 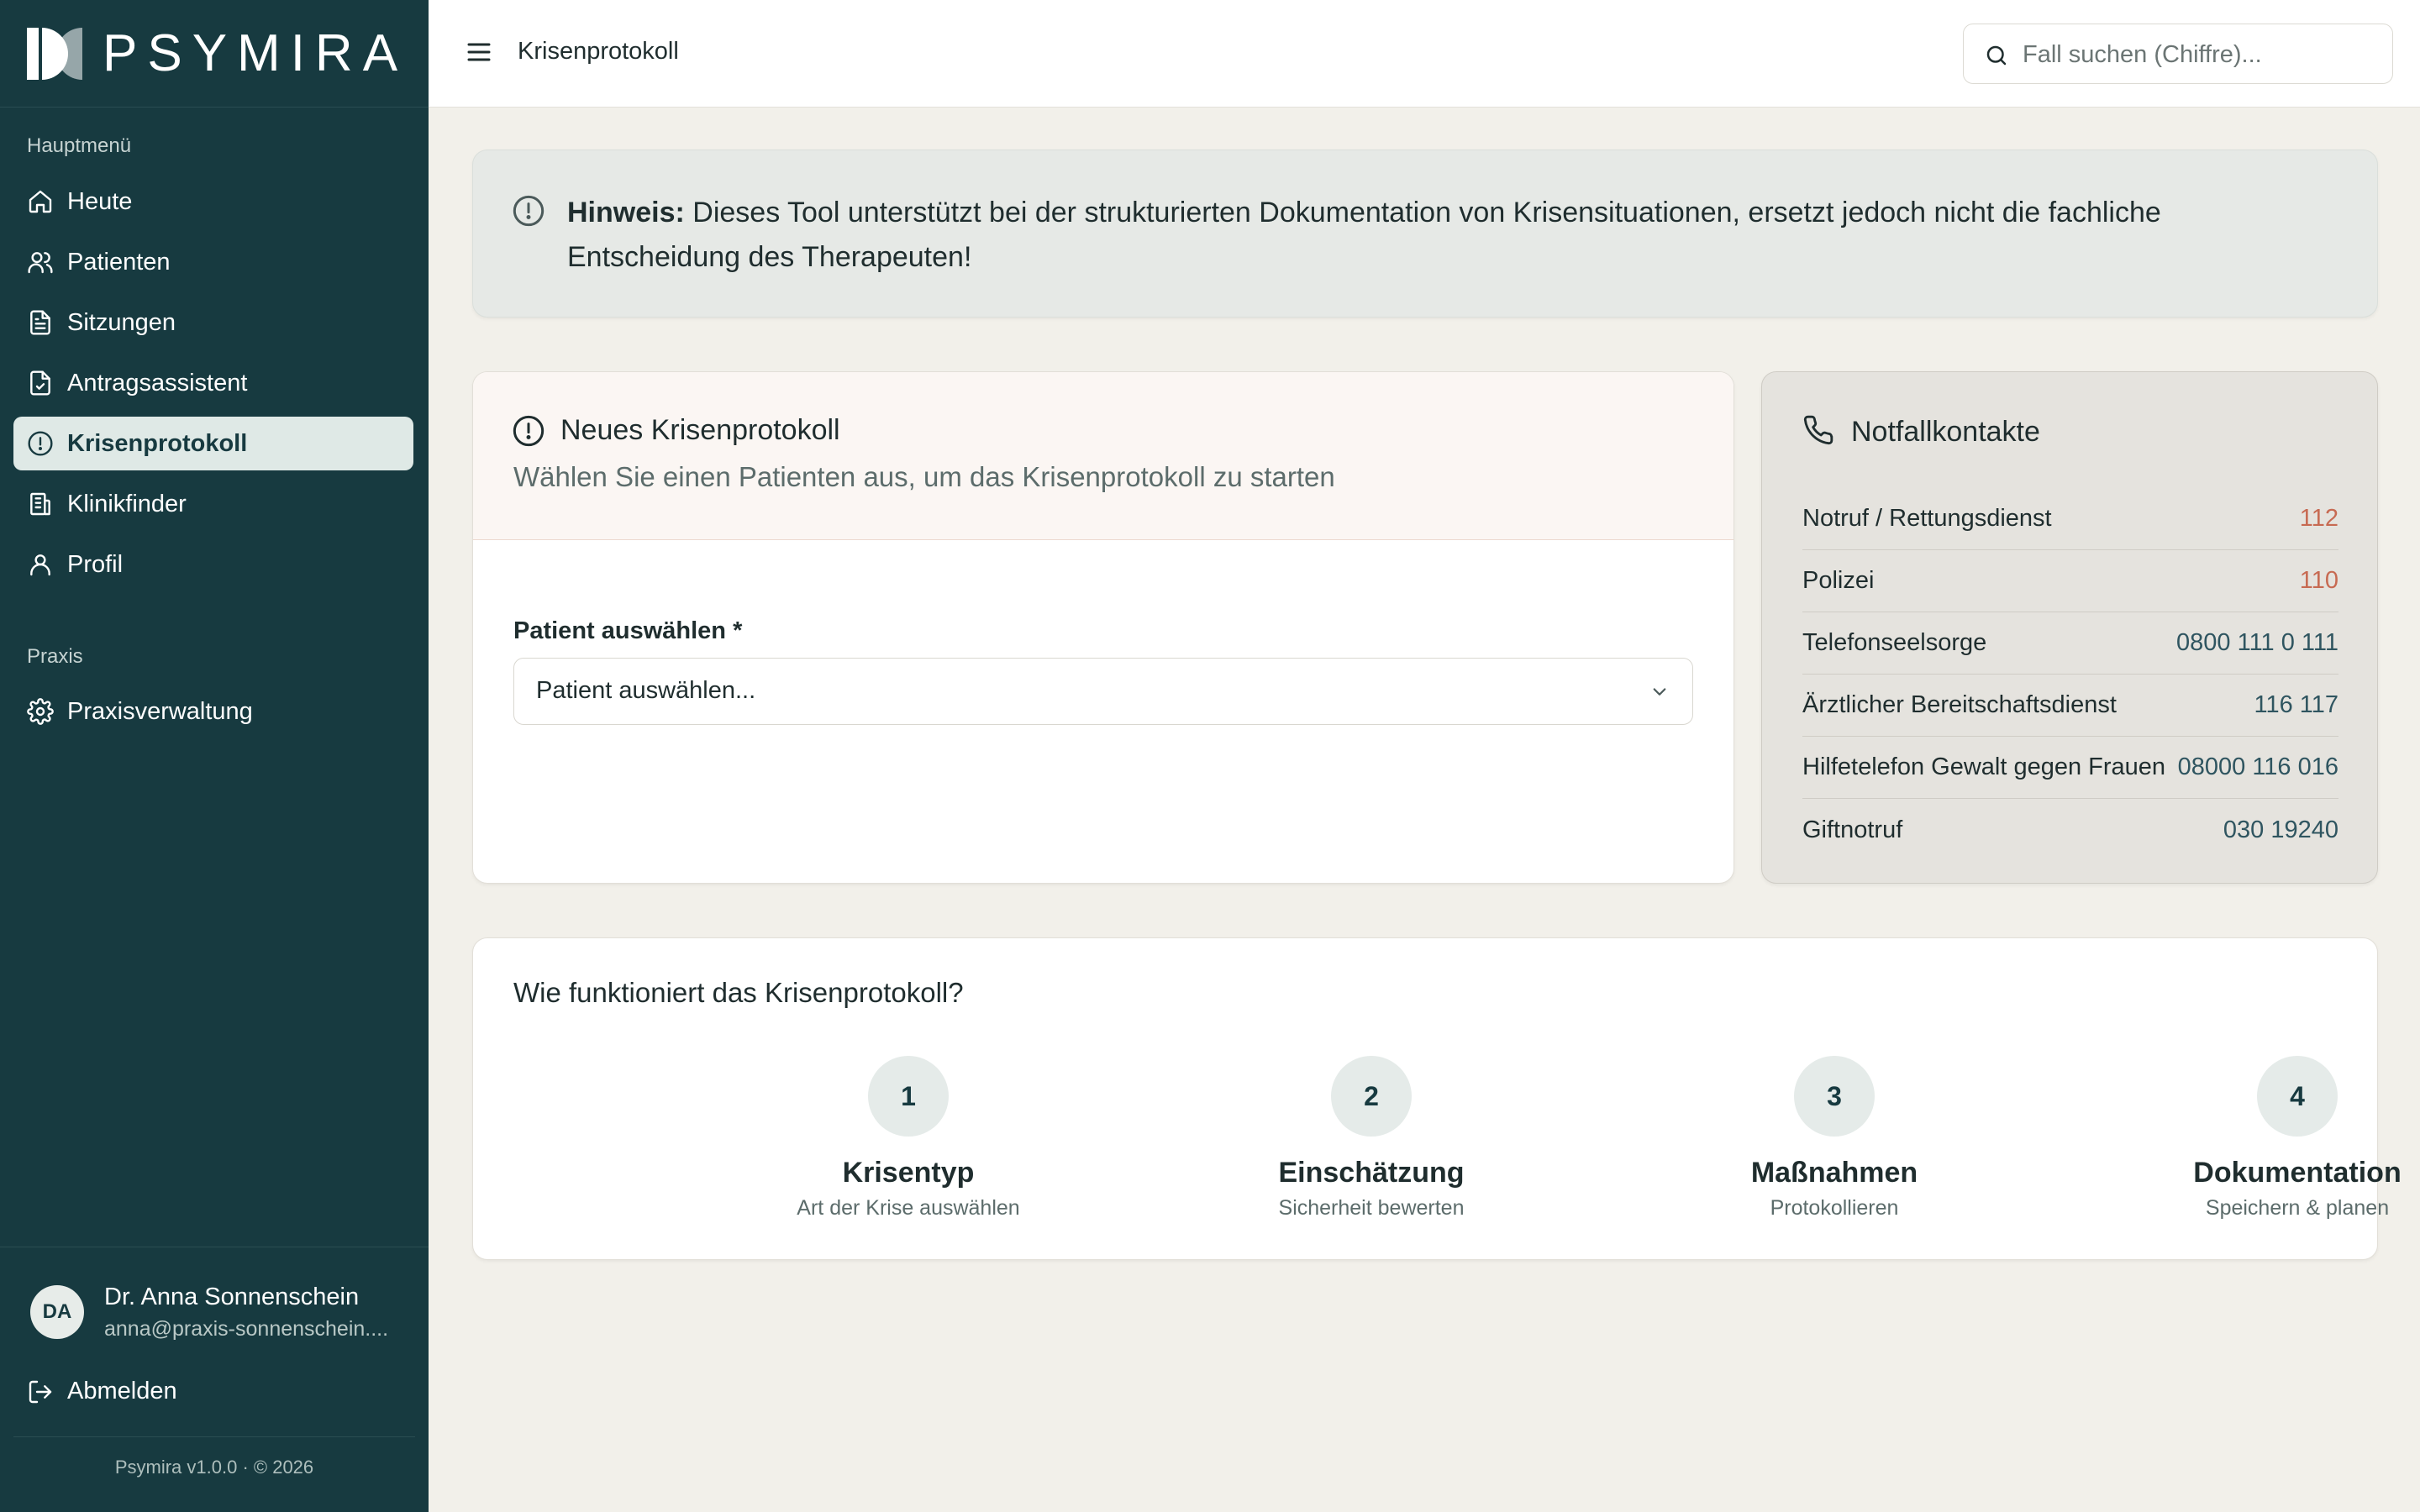 I want to click on sidebar-item-label: Klinikfinder, so click(x=127, y=503).